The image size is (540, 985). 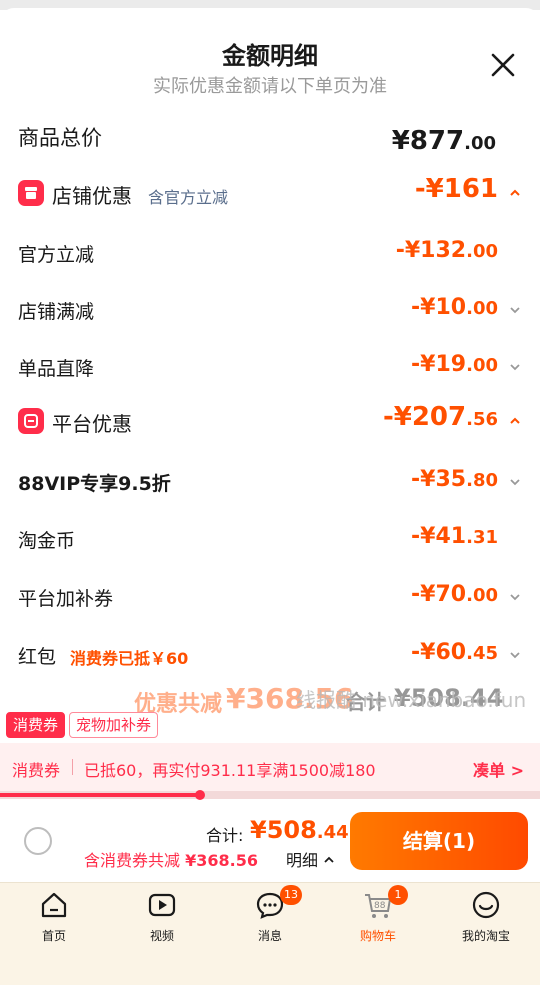 What do you see at coordinates (66, 599) in the screenshot?
I see `discount-label: 平台加补券` at bounding box center [66, 599].